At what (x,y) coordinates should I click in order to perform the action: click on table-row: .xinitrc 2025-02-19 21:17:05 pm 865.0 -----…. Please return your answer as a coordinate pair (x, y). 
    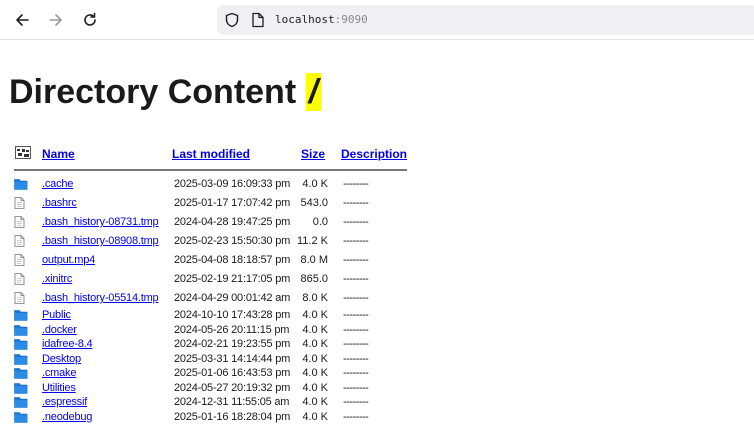
    Looking at the image, I should click on (212, 280).